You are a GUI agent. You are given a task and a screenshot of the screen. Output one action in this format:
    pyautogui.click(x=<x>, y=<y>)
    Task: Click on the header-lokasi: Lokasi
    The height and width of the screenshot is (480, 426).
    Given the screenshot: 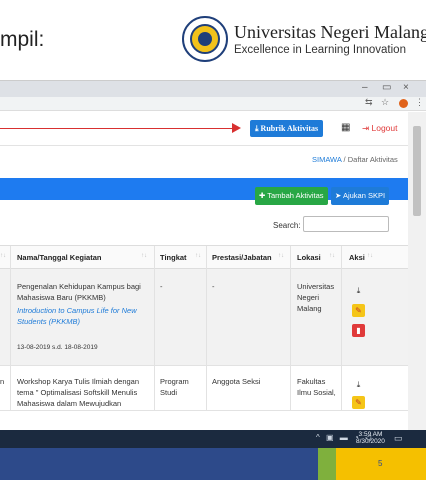 What is the action you would take?
    pyautogui.click(x=309, y=257)
    